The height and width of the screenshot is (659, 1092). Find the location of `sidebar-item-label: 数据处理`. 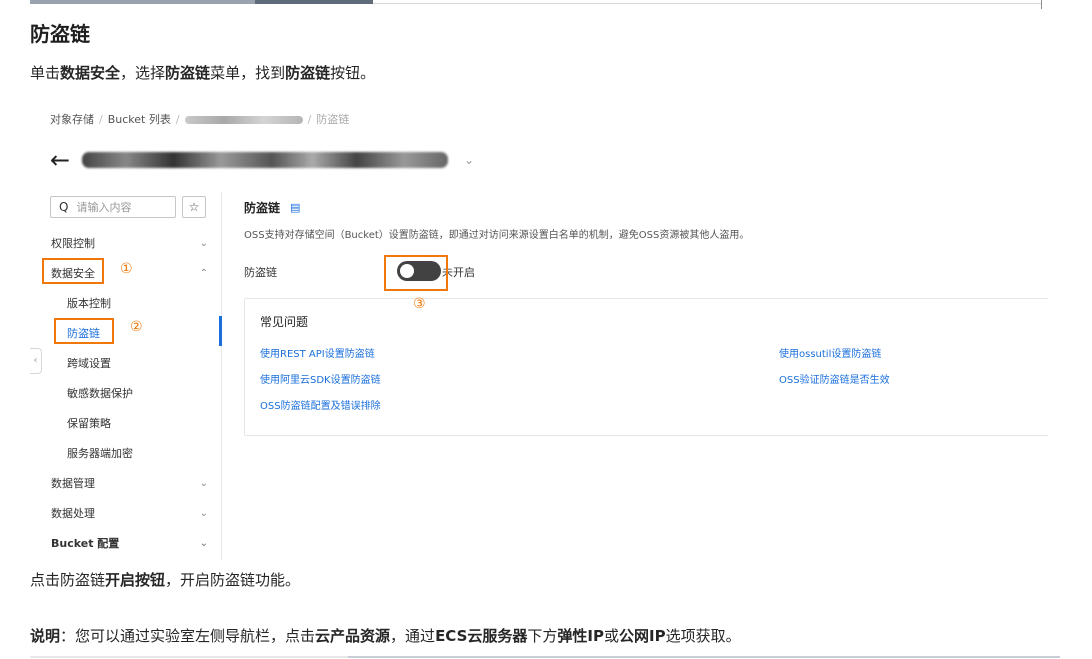

sidebar-item-label: 数据处理 is located at coordinates (73, 513).